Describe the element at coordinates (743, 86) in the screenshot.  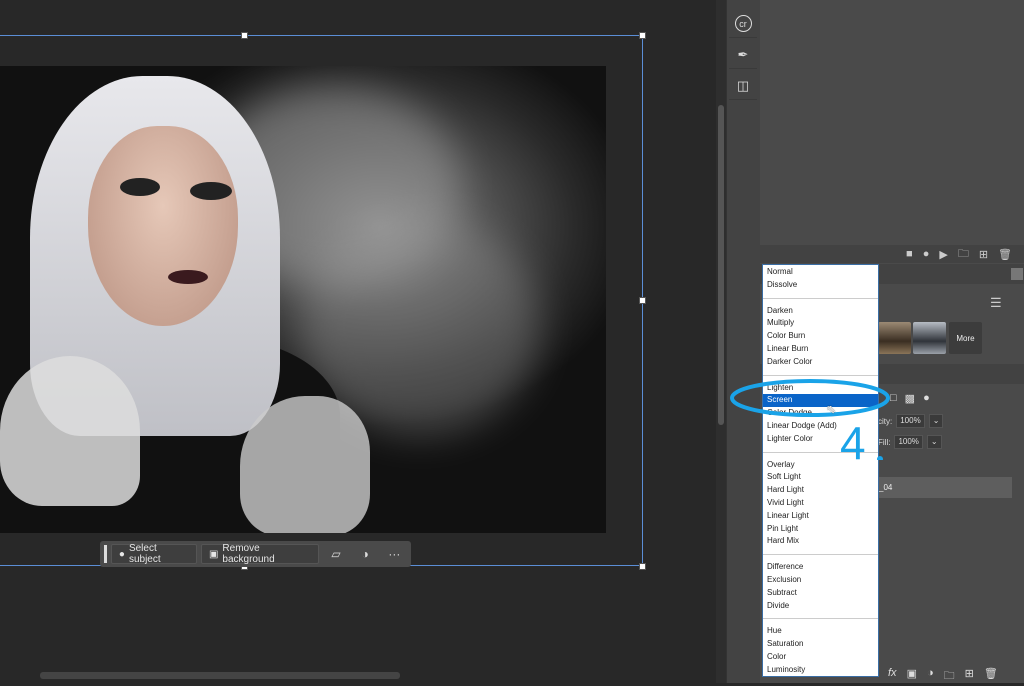
I see `library-icon: ◫` at that location.